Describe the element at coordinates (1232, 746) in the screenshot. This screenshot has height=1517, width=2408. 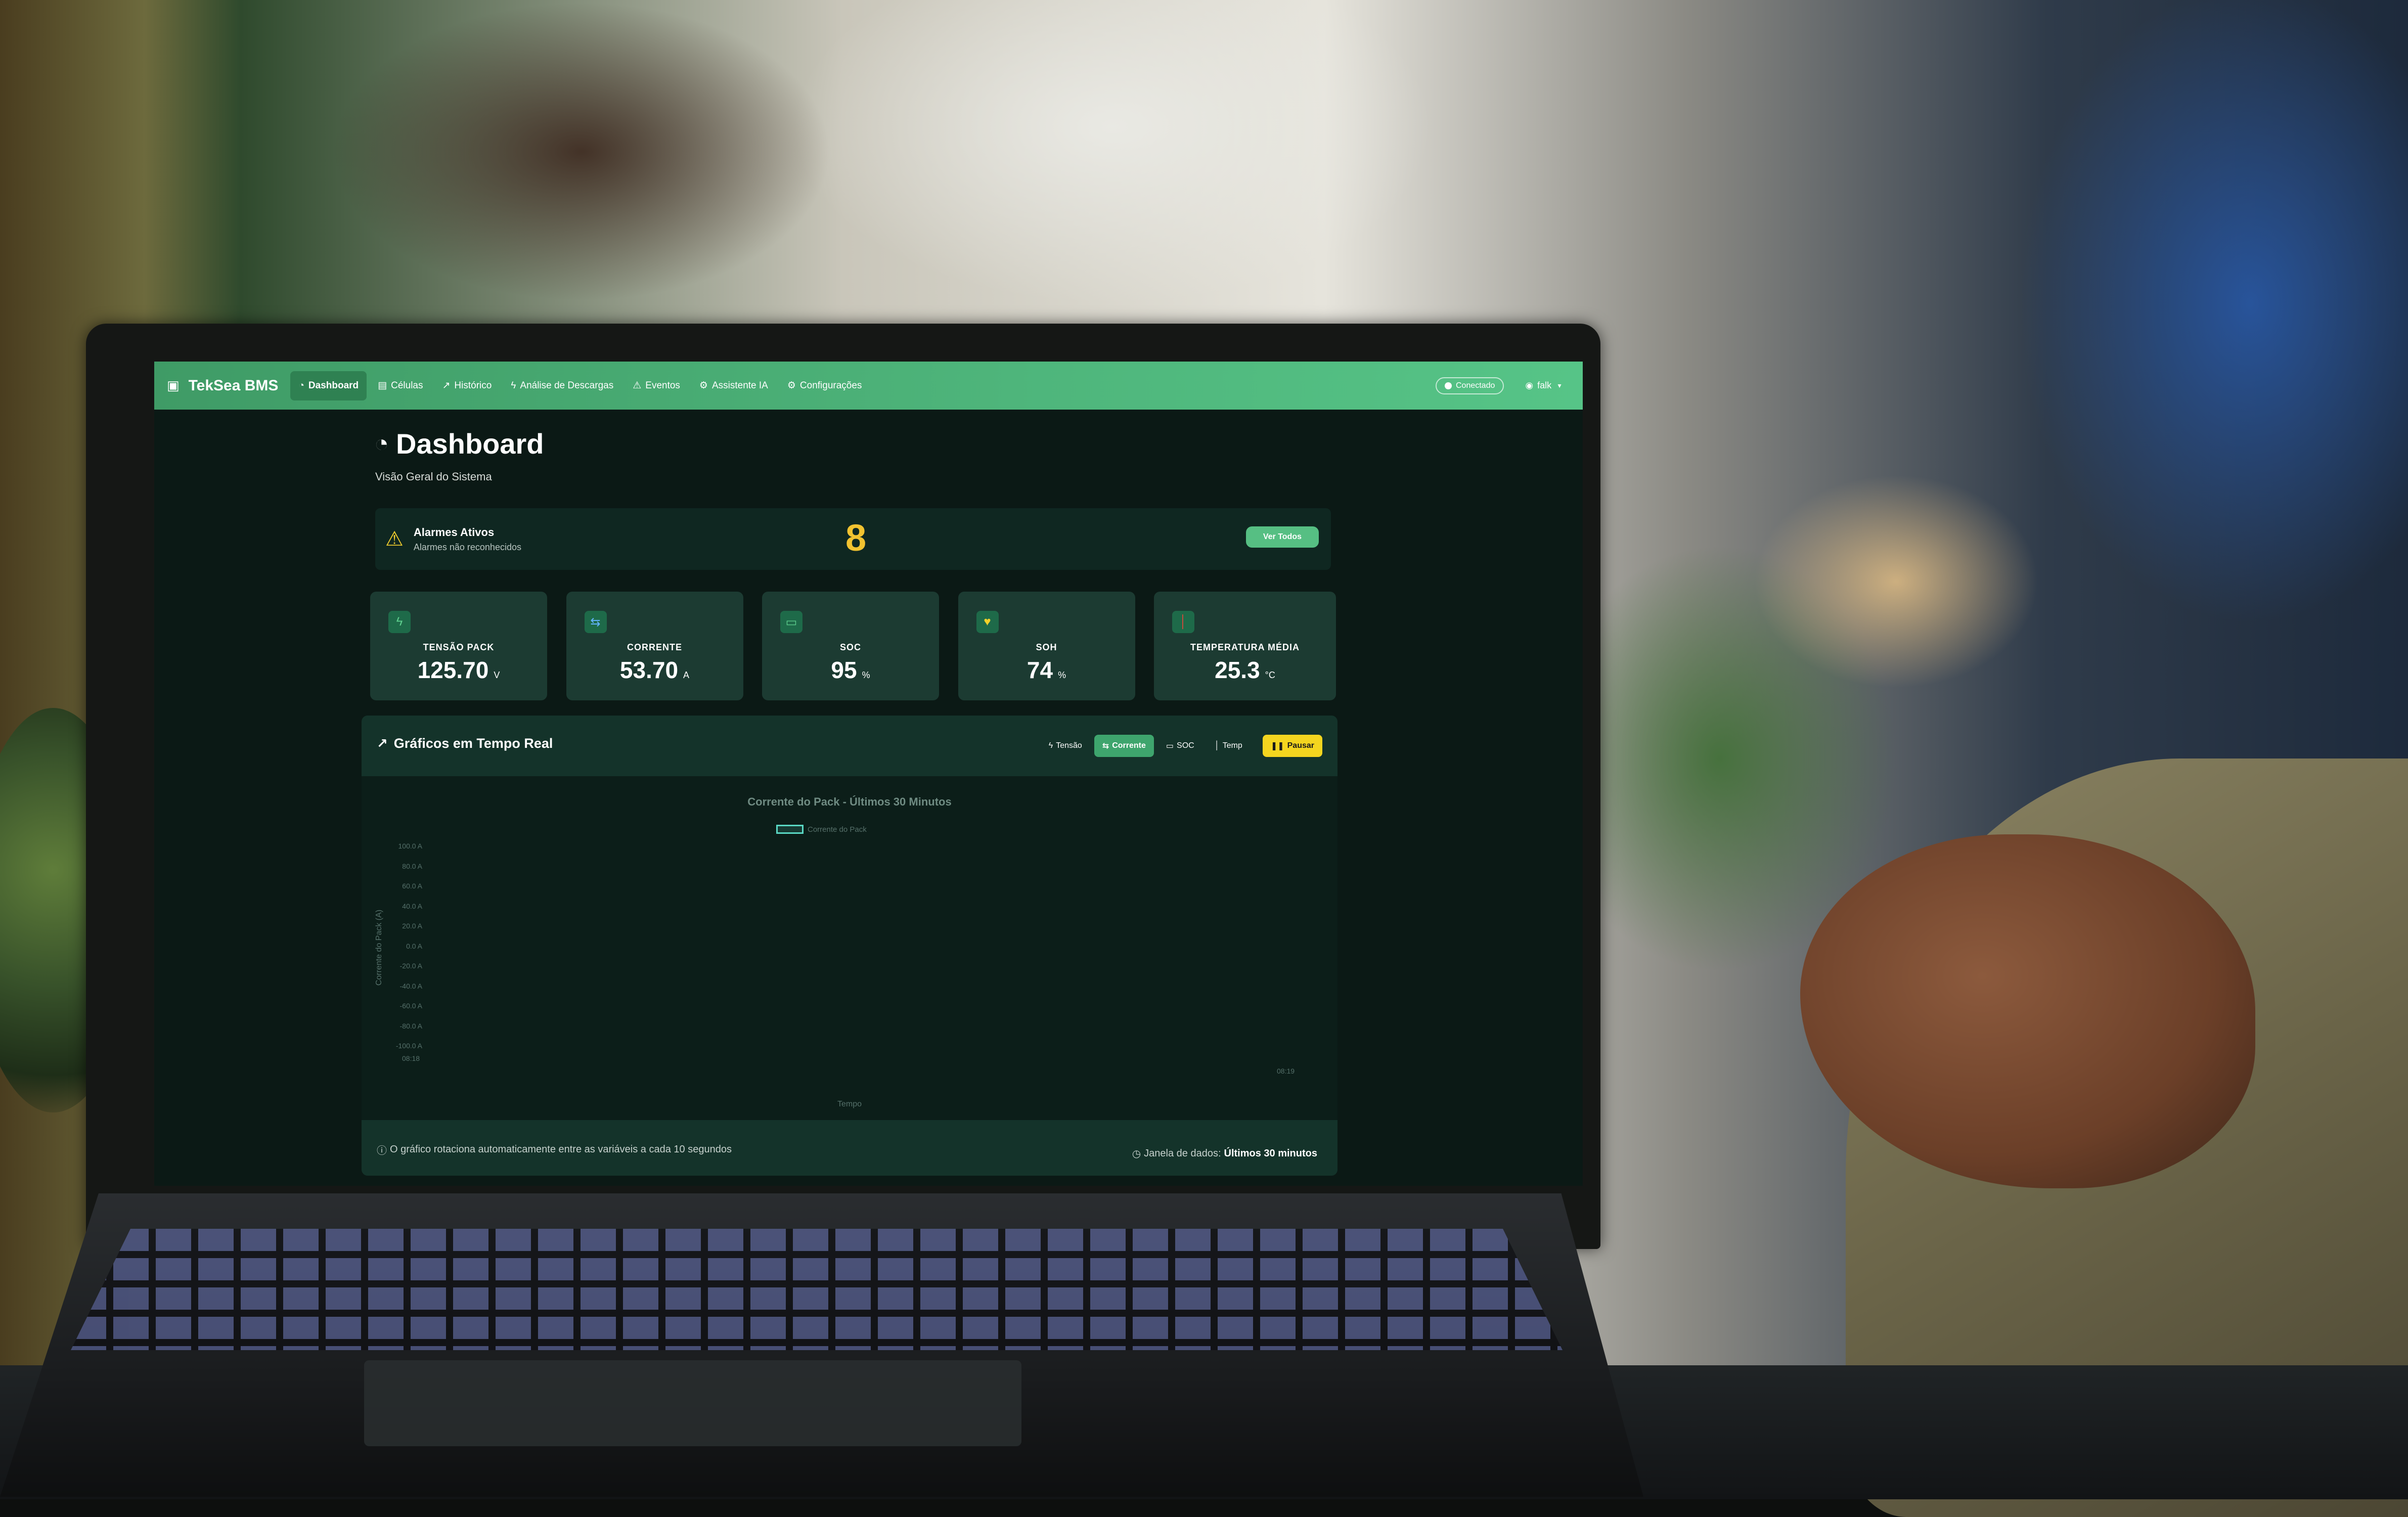
I see `button-label: Temp` at that location.